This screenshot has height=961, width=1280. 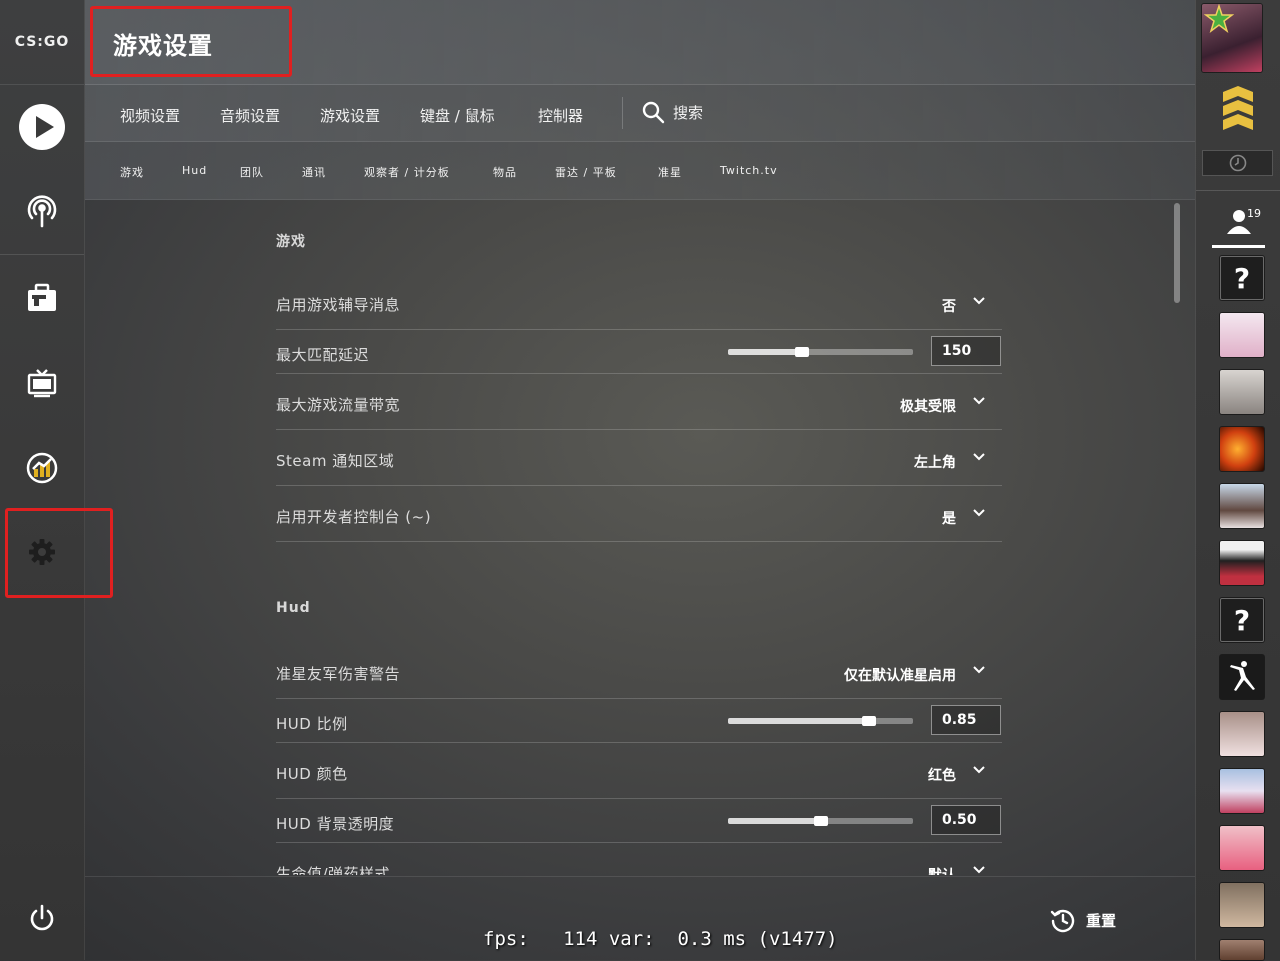 What do you see at coordinates (928, 406) in the screenshot?
I see `setting-value: 极其受限` at bounding box center [928, 406].